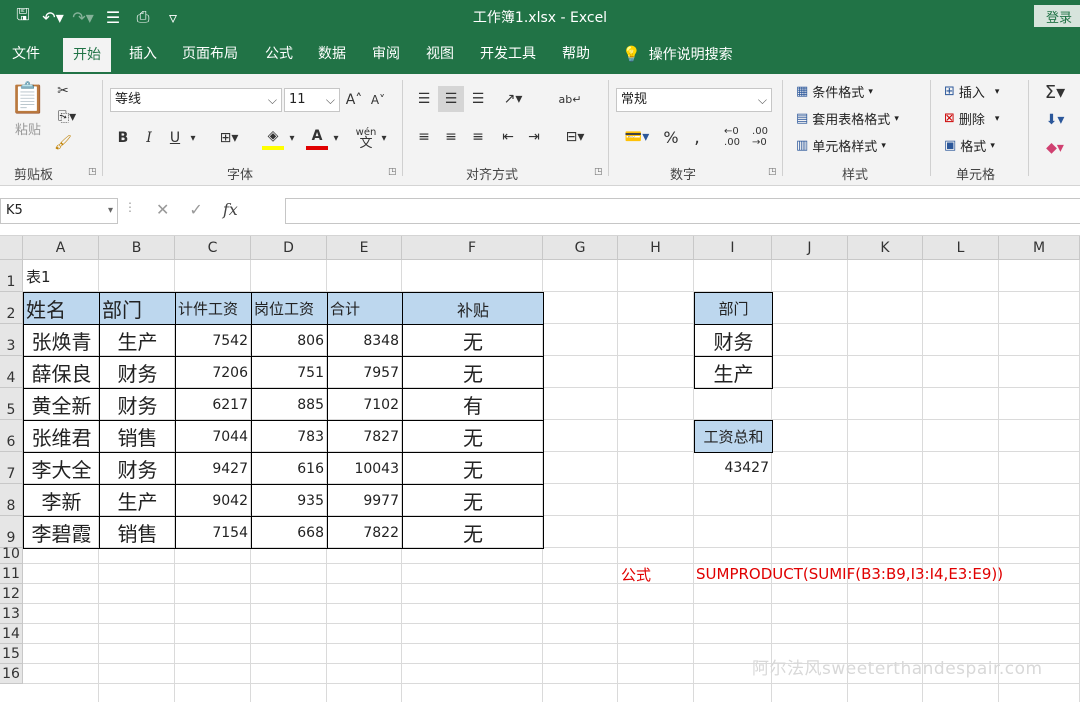 The image size is (1080, 702). Describe the element at coordinates (149, 138) in the screenshot. I see `italic-button: I` at that location.